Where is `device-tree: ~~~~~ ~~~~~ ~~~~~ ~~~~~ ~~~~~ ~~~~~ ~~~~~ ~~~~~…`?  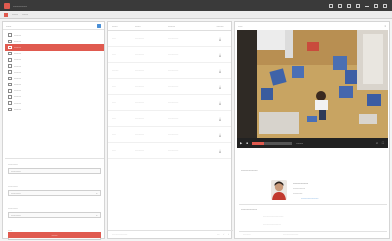
device-tree: ~~~~~ ~~~~~ ~~~~~ ~~~~~ ~~~~~ ~~~~~ ~~~~~ ~~~~~… is located at coordinates (54, 93).